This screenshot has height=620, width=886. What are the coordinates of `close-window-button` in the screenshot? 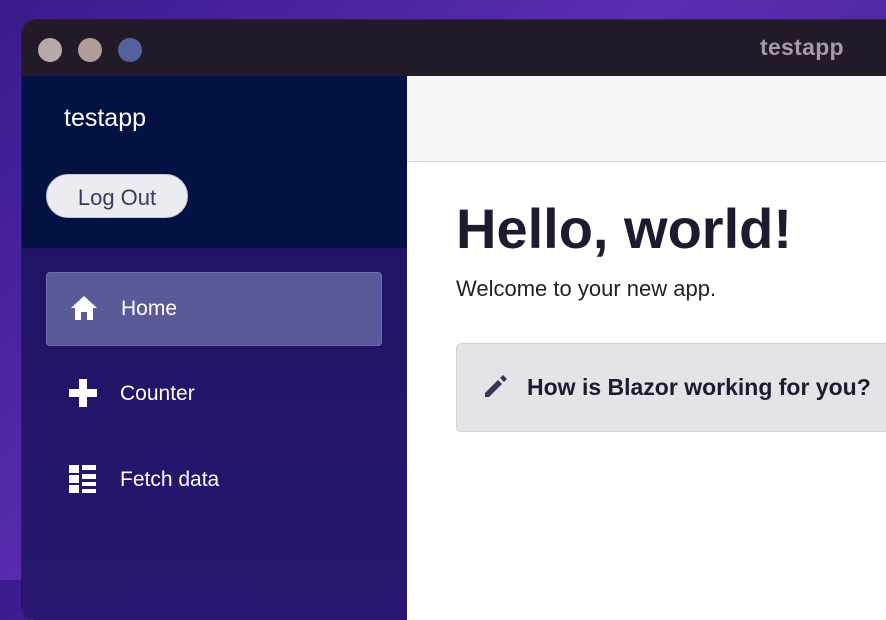 It's located at (50, 50).